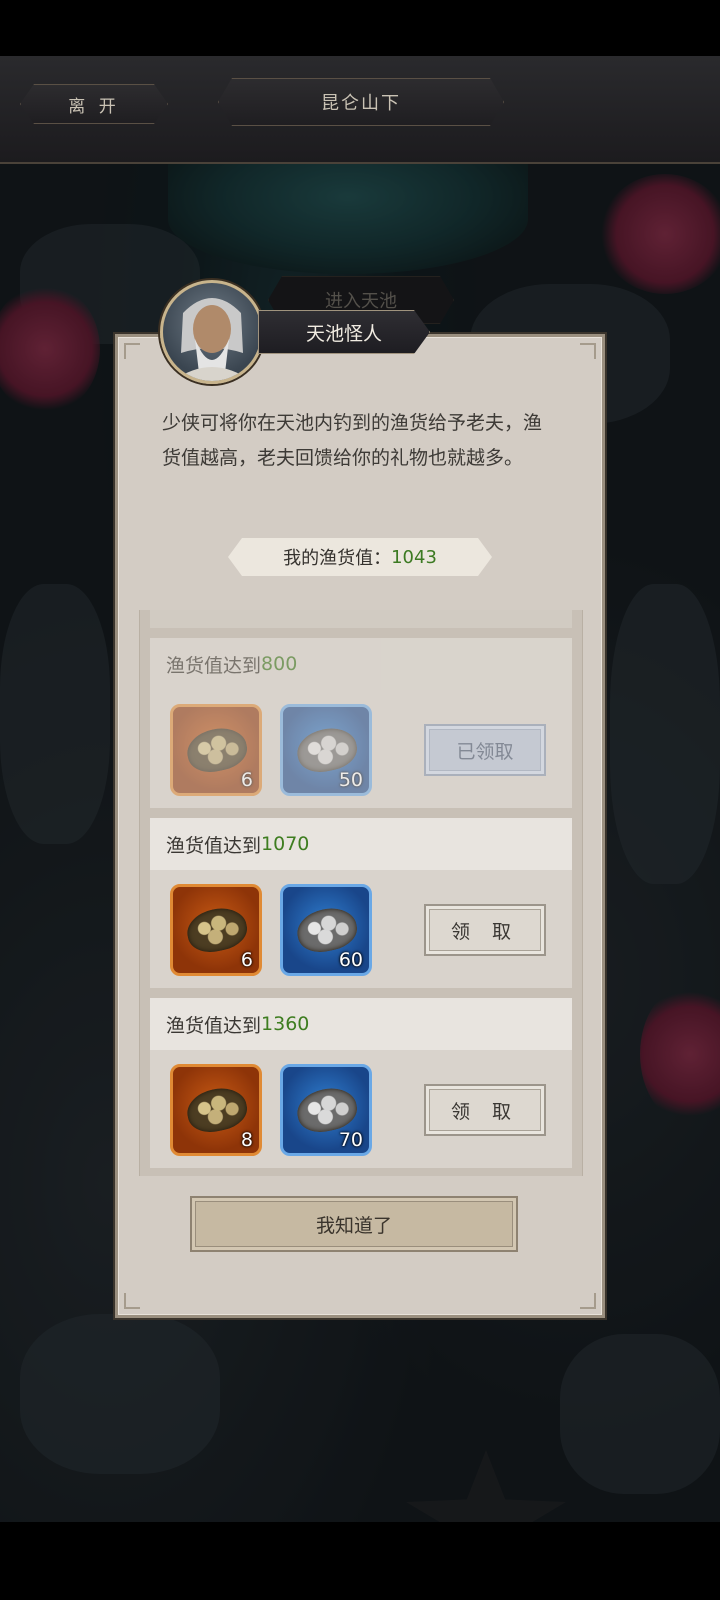 Image resolution: width=720 pixels, height=1600 pixels. What do you see at coordinates (361, 619) in the screenshot?
I see `tier-body-partial: 6 40` at bounding box center [361, 619].